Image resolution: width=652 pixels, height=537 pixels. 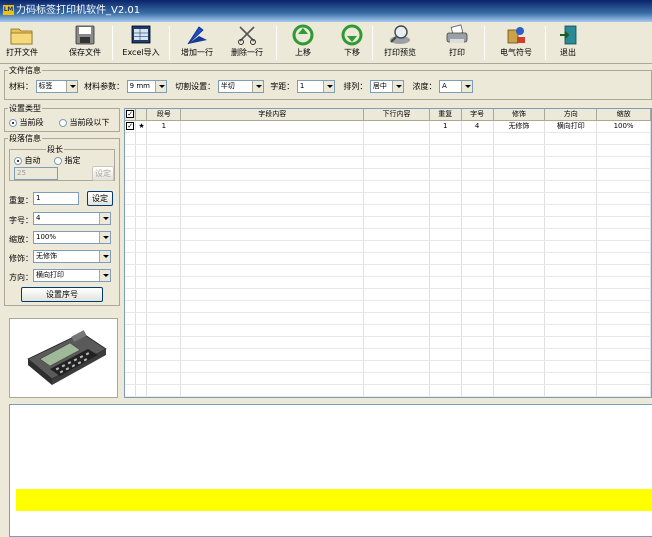 What do you see at coordinates (56, 198) in the screenshot?
I see `repeat-input: 1` at bounding box center [56, 198].